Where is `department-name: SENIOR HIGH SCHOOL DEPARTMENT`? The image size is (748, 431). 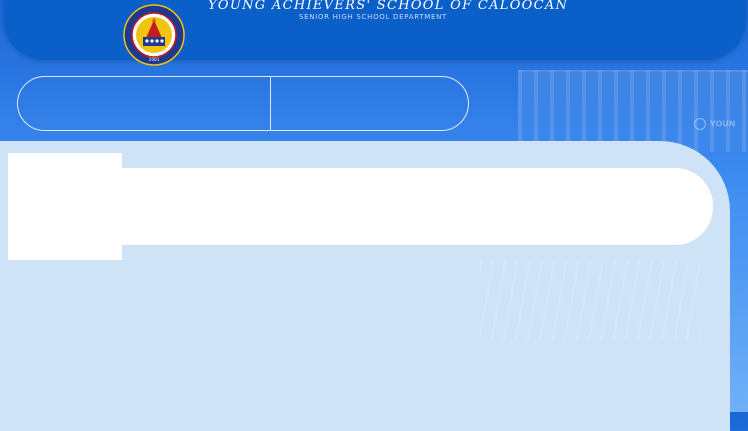 department-name: SENIOR HIGH SCHOOL DEPARTMENT is located at coordinates (373, 17).